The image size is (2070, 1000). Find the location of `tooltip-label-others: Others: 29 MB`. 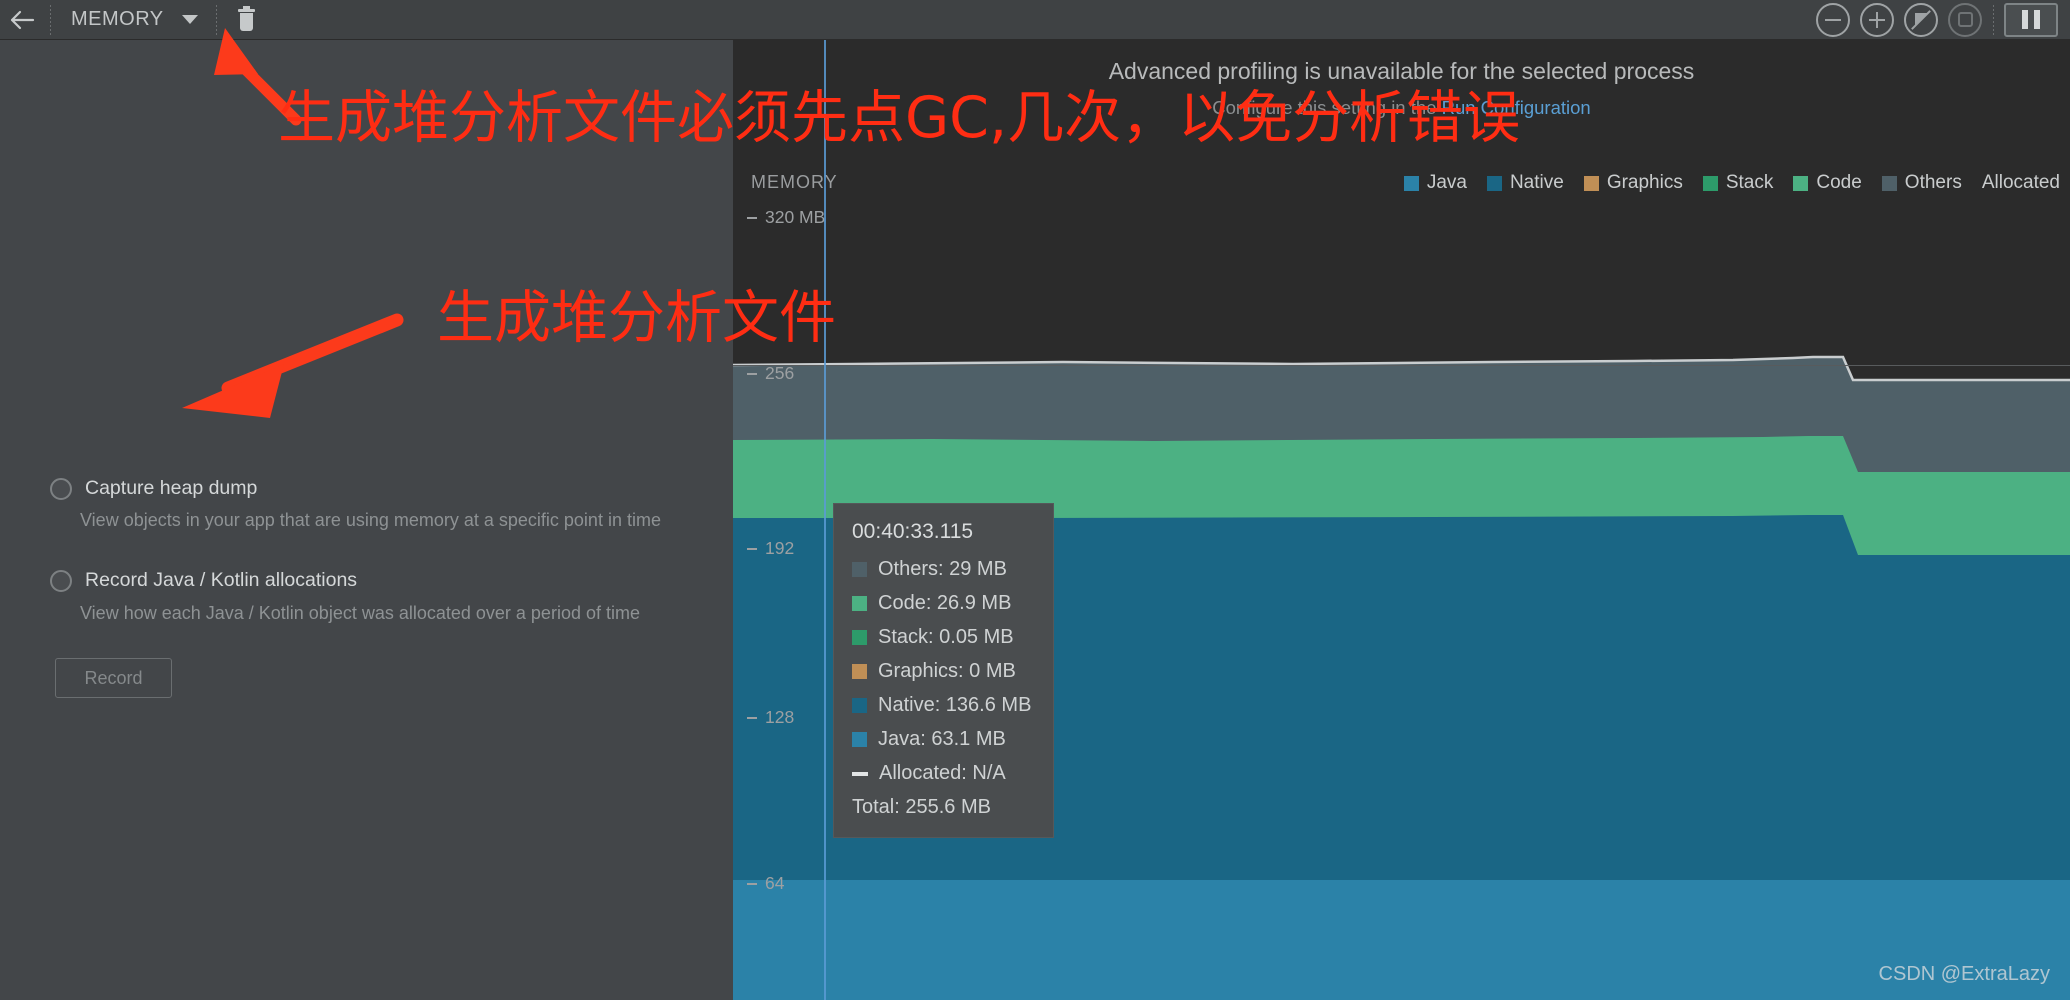

tooltip-label-others: Others: 29 MB is located at coordinates (942, 569).